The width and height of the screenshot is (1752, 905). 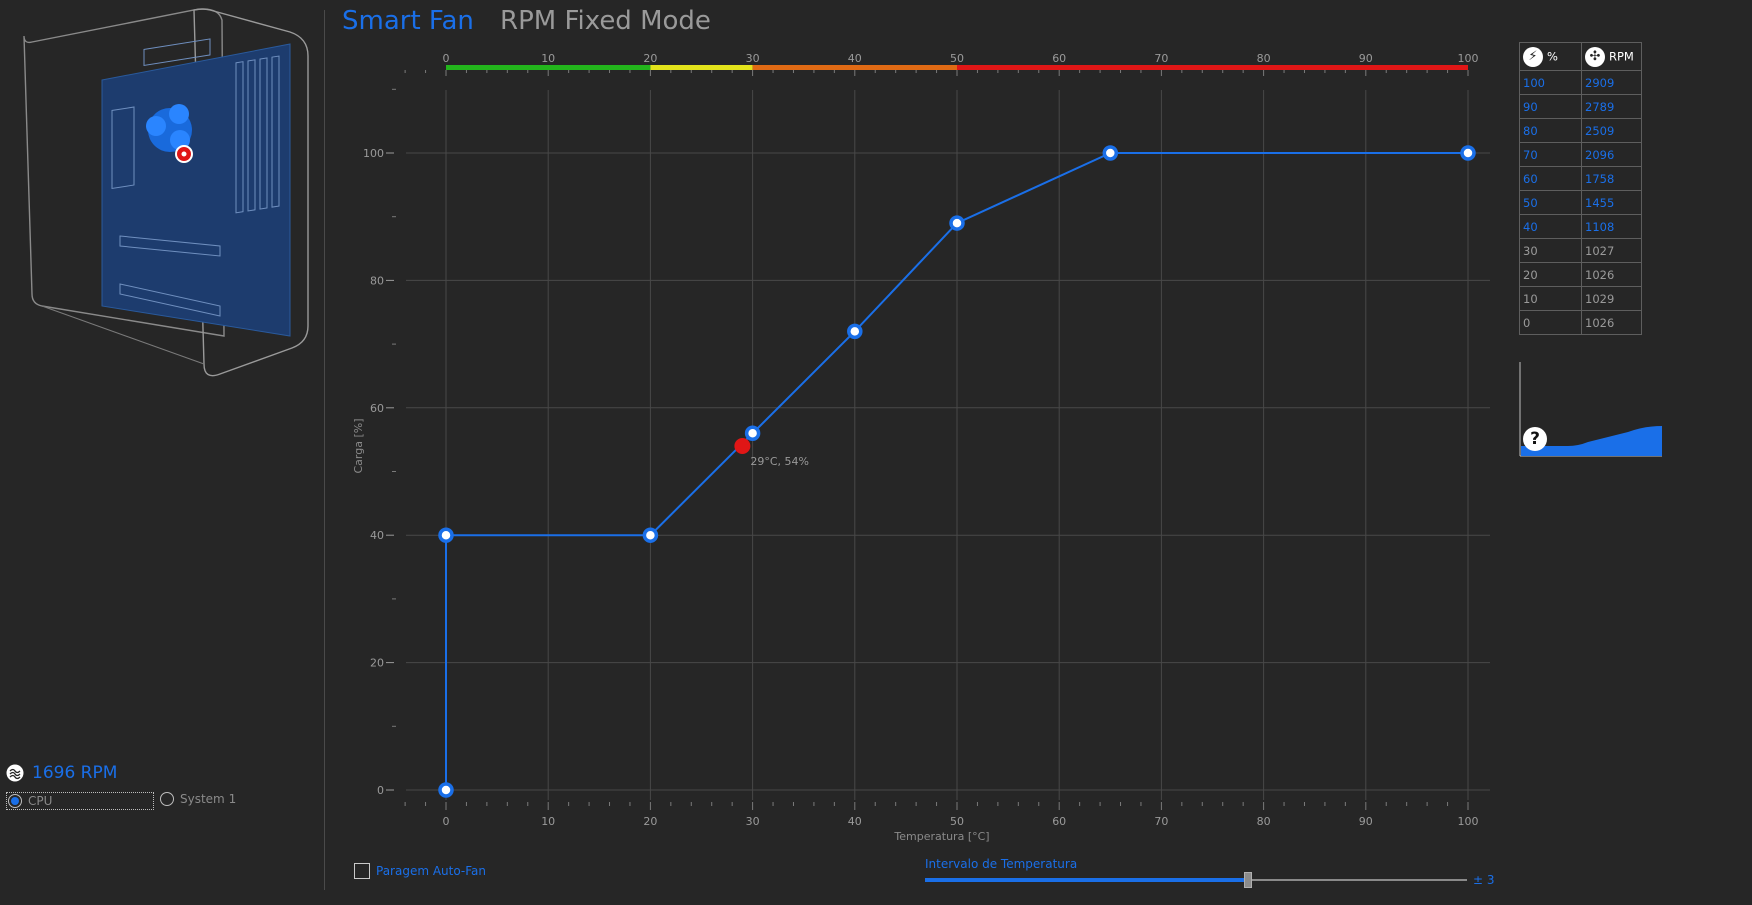 What do you see at coordinates (1550, 202) in the screenshot?
I see `pct-cell: 50` at bounding box center [1550, 202].